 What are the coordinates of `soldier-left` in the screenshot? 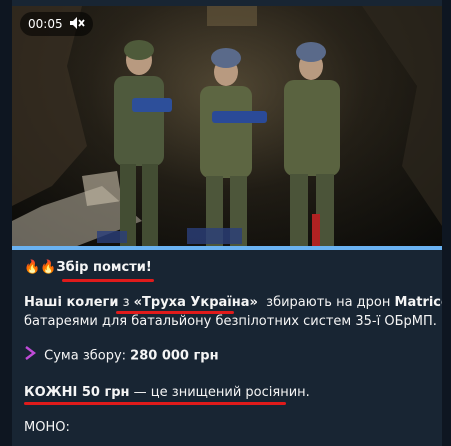 It's located at (143, 144).